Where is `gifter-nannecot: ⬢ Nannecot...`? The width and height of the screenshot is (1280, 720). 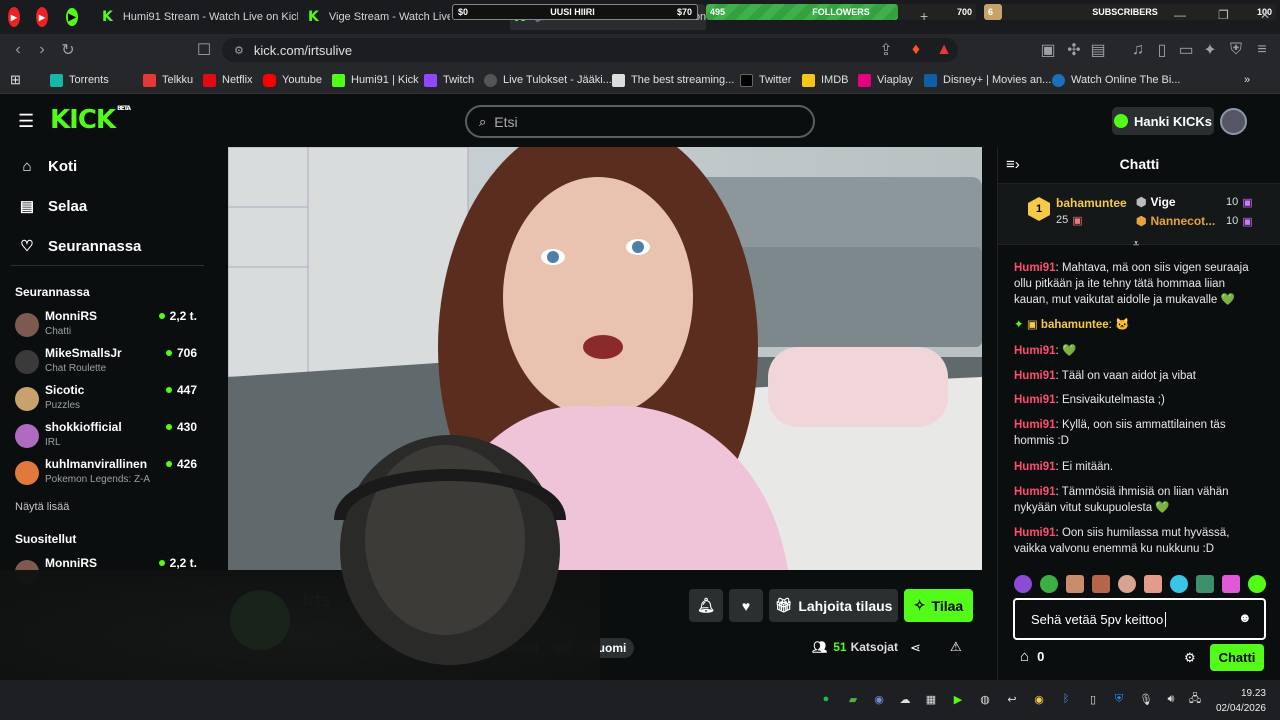
gifter-nannecot: ⬢ Nannecot... is located at coordinates (1175, 221).